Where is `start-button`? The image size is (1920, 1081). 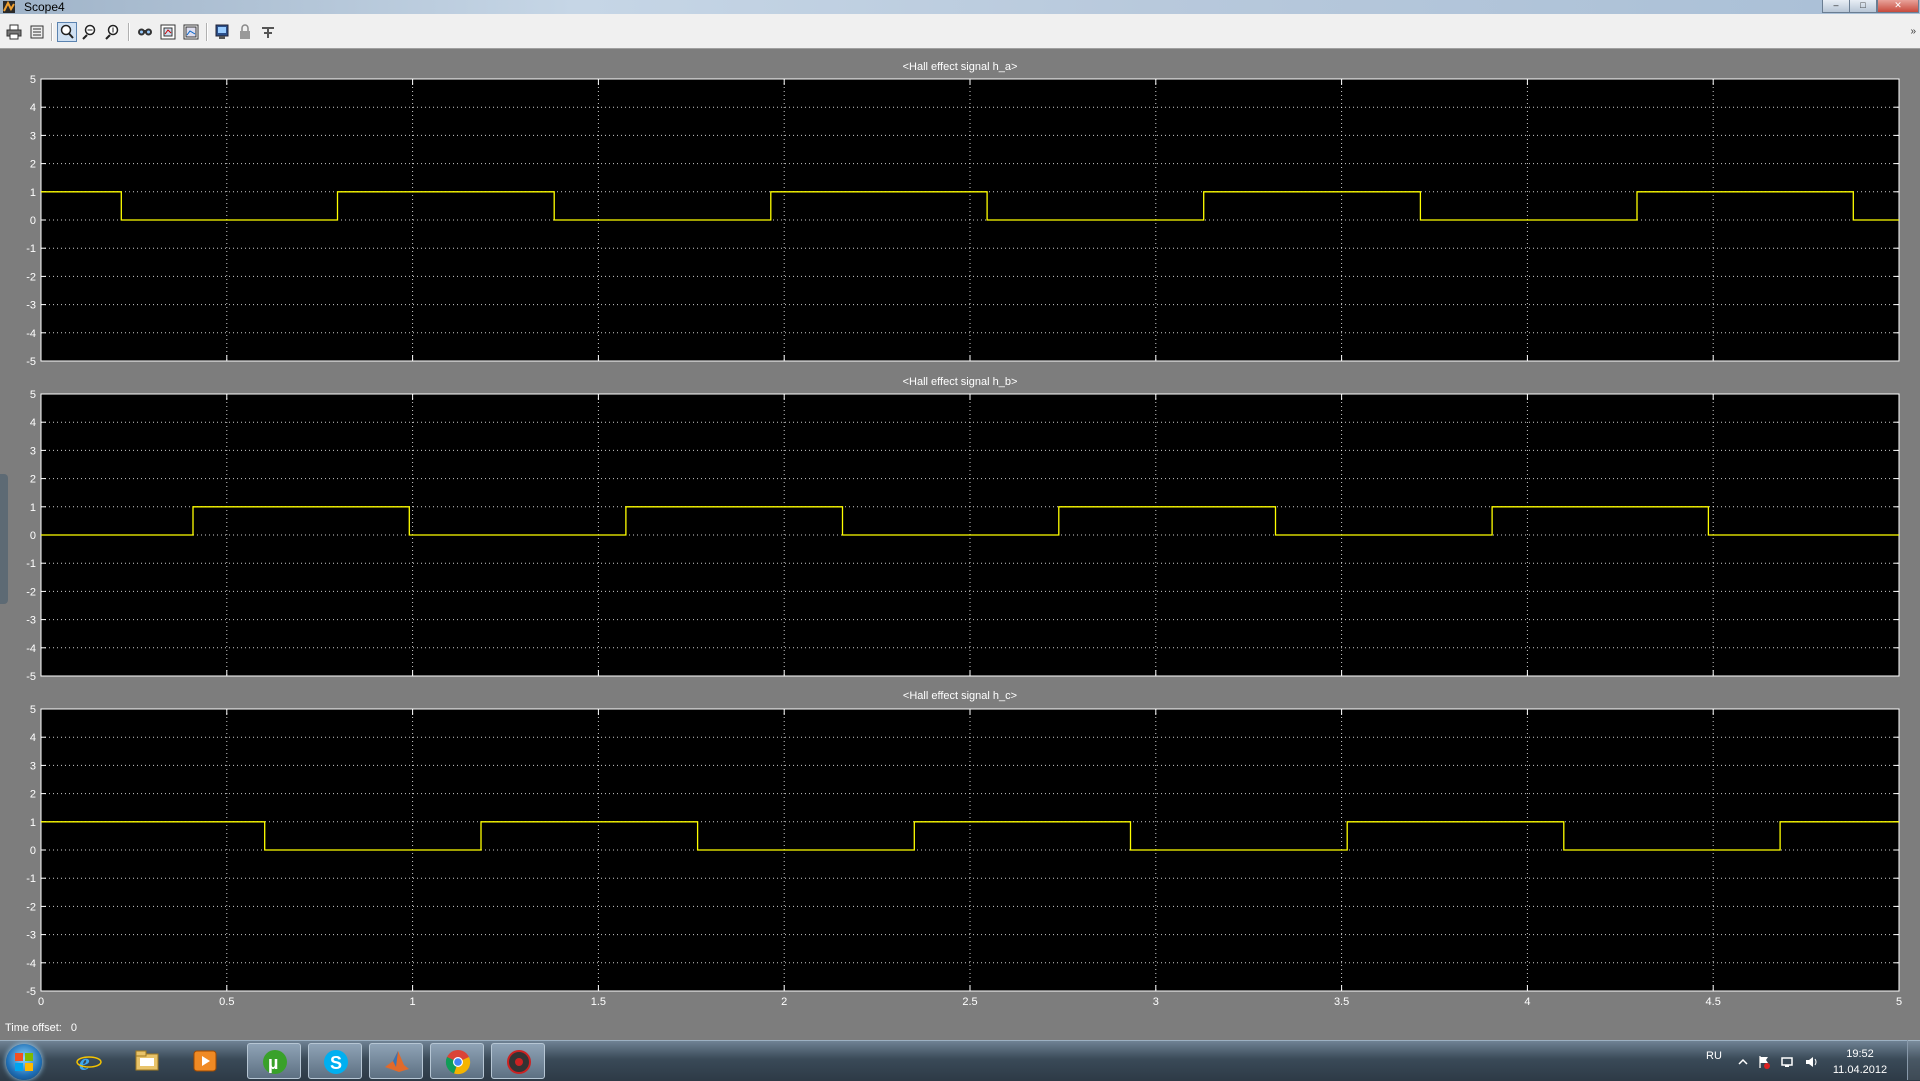
start-button is located at coordinates (24, 1062).